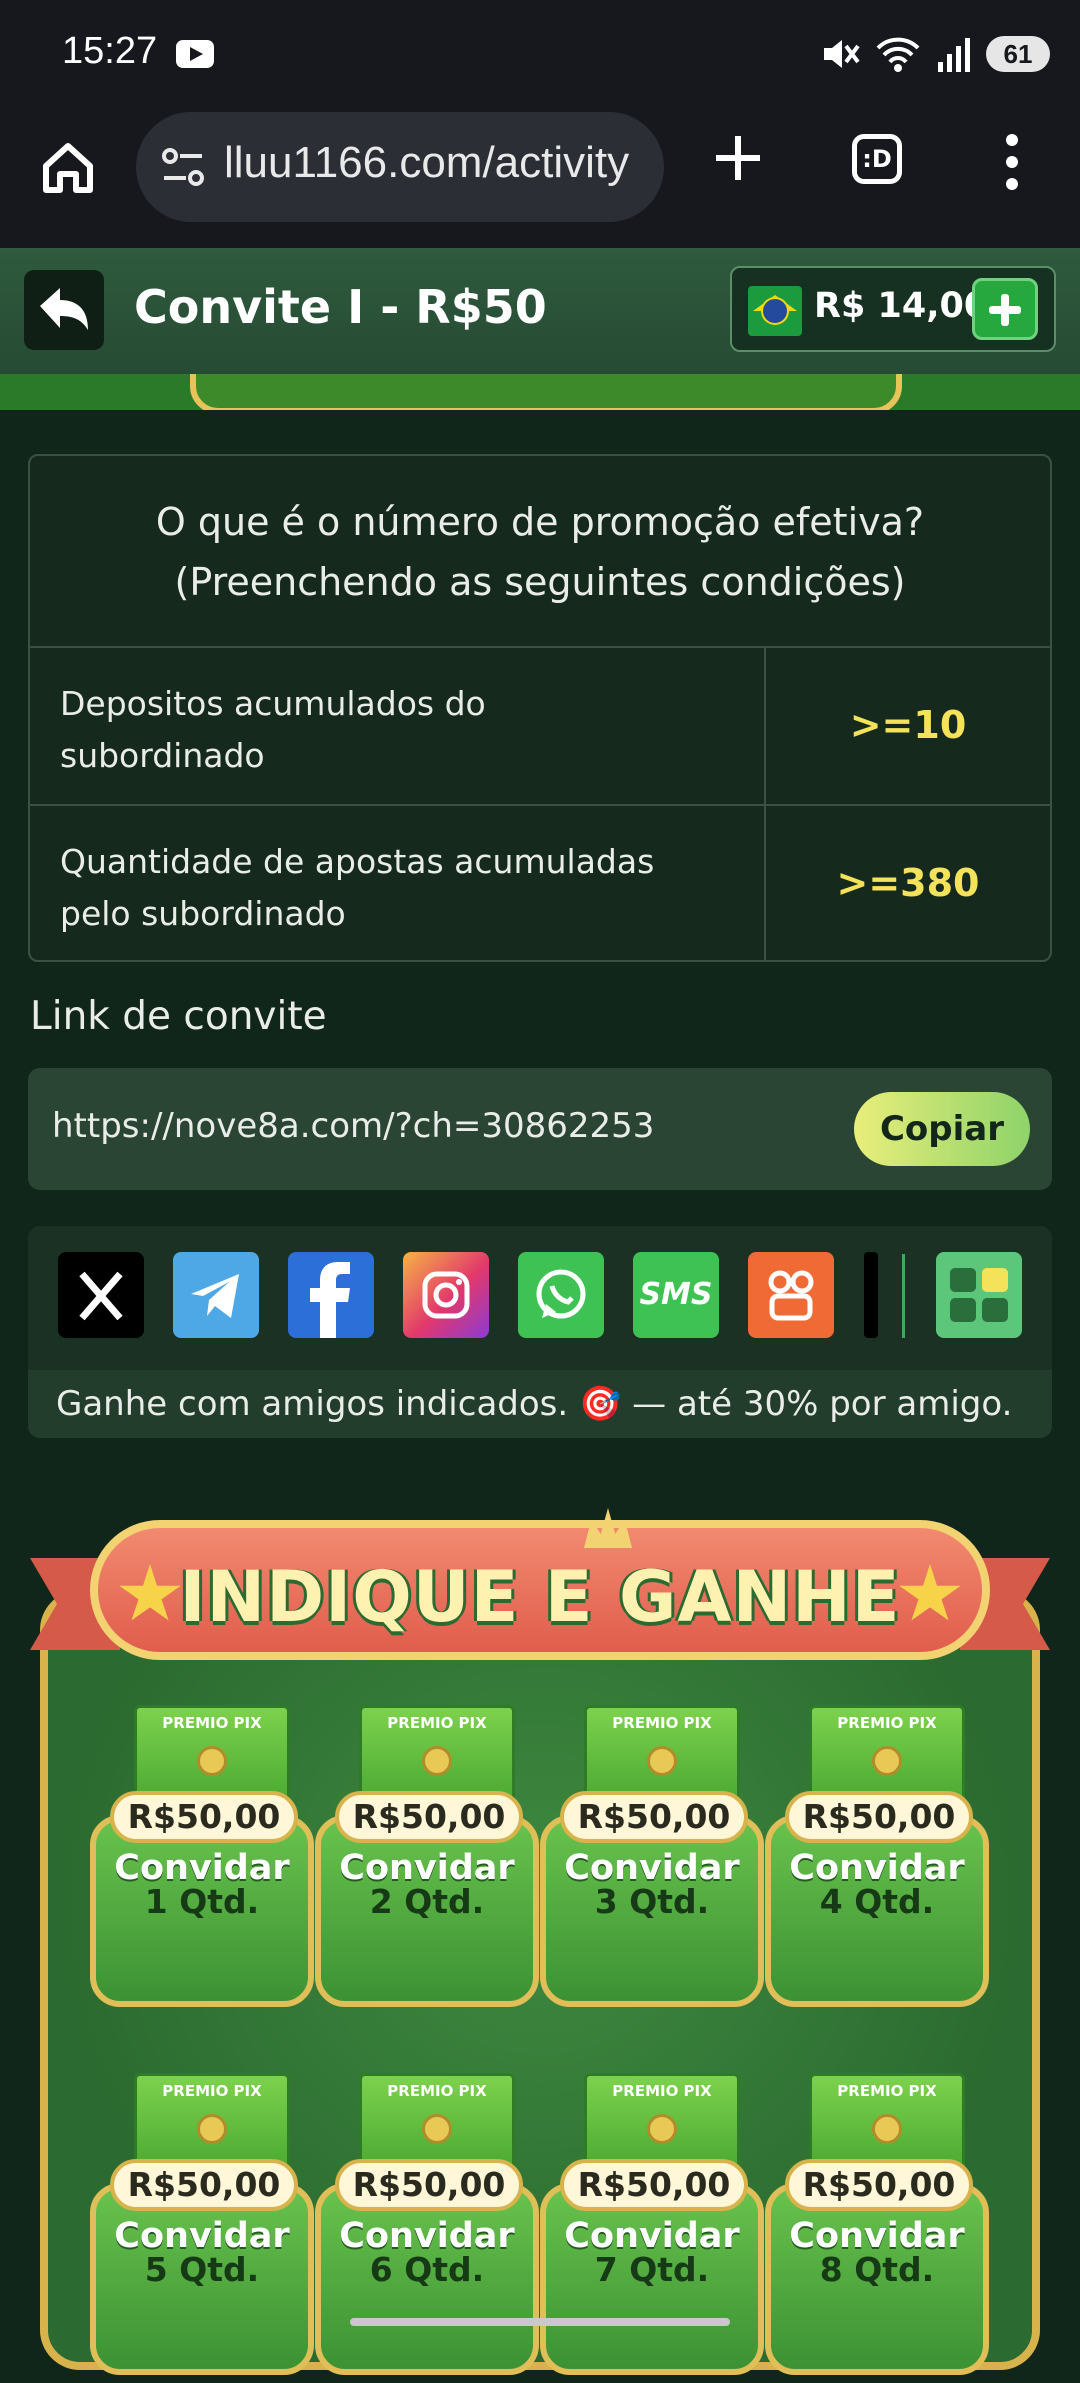 The image size is (1080, 2383). I want to click on browser-toolbar: lluu1166.com/activity :D, so click(540, 180).